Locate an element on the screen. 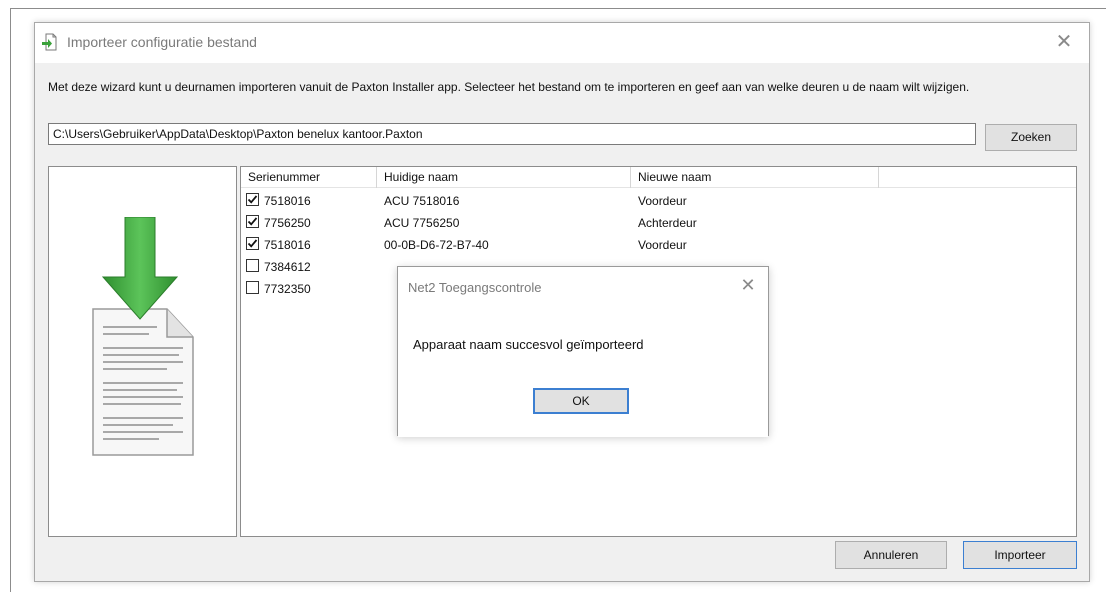 This screenshot has height=592, width=1108. cell-serial: 7384612 is located at coordinates (287, 267).